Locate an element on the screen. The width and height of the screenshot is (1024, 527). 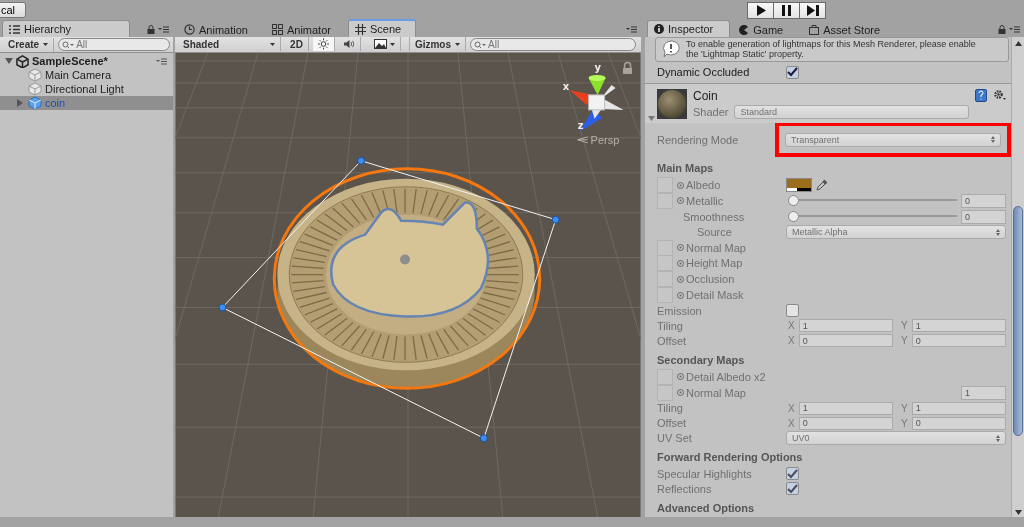
sphere-icon is located at coordinates (672, 104).